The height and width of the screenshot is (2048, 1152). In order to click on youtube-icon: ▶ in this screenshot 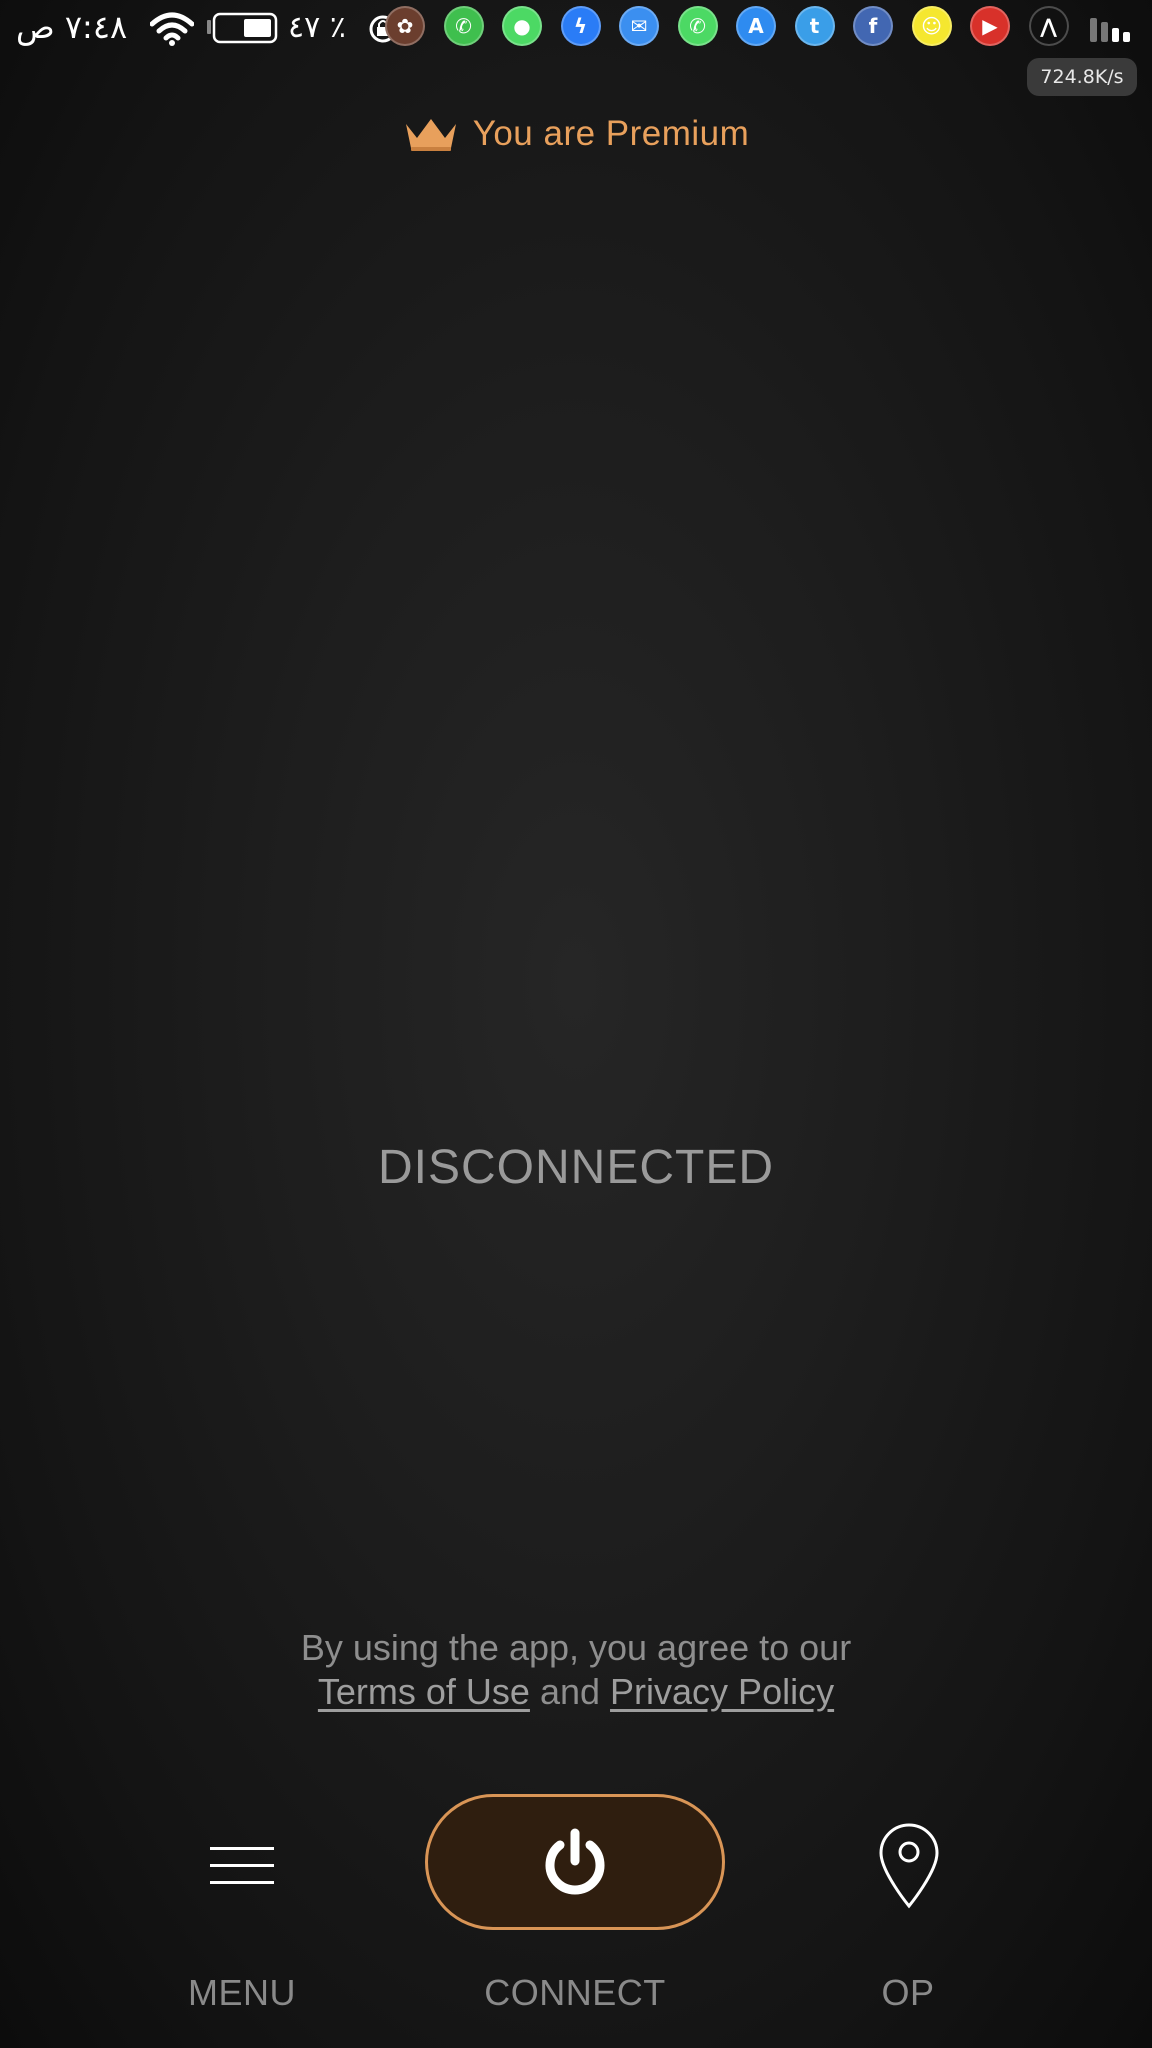, I will do `click(990, 26)`.